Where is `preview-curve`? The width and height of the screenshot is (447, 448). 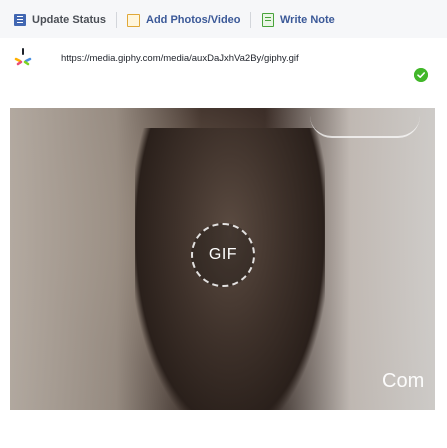 preview-curve is located at coordinates (365, 127).